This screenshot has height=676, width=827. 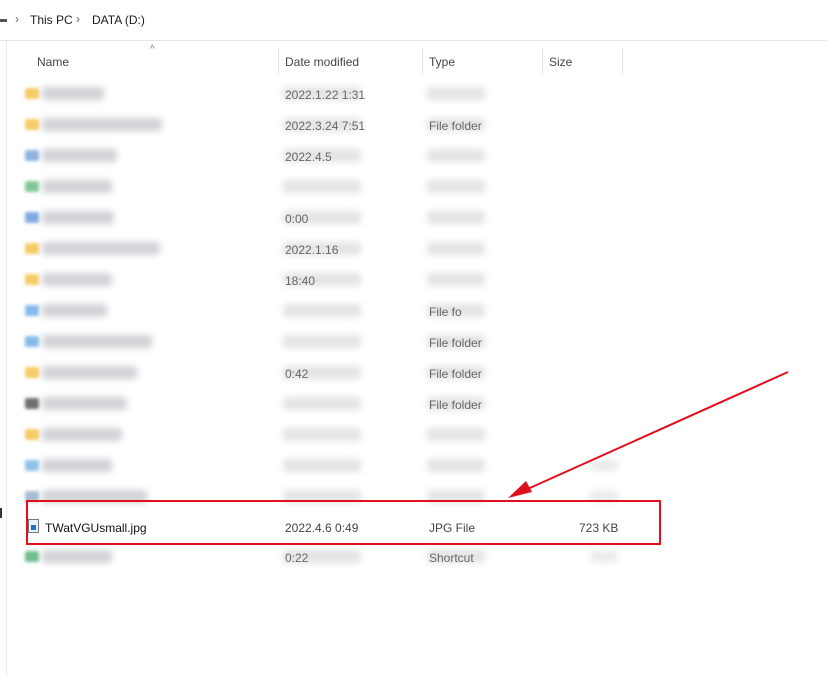 What do you see at coordinates (520, 489) in the screenshot?
I see `arrowhead` at bounding box center [520, 489].